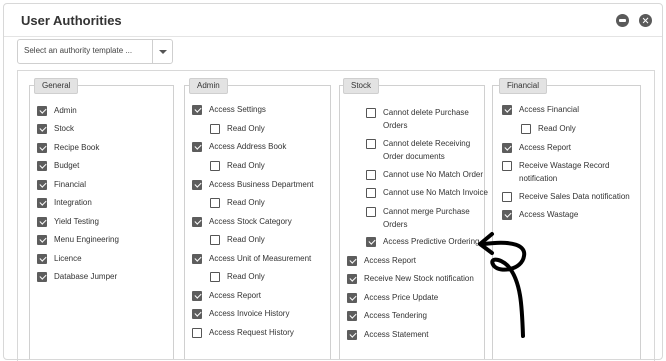 This screenshot has height=361, width=666. I want to click on checkbox-label: Yield Testing, so click(76, 221).